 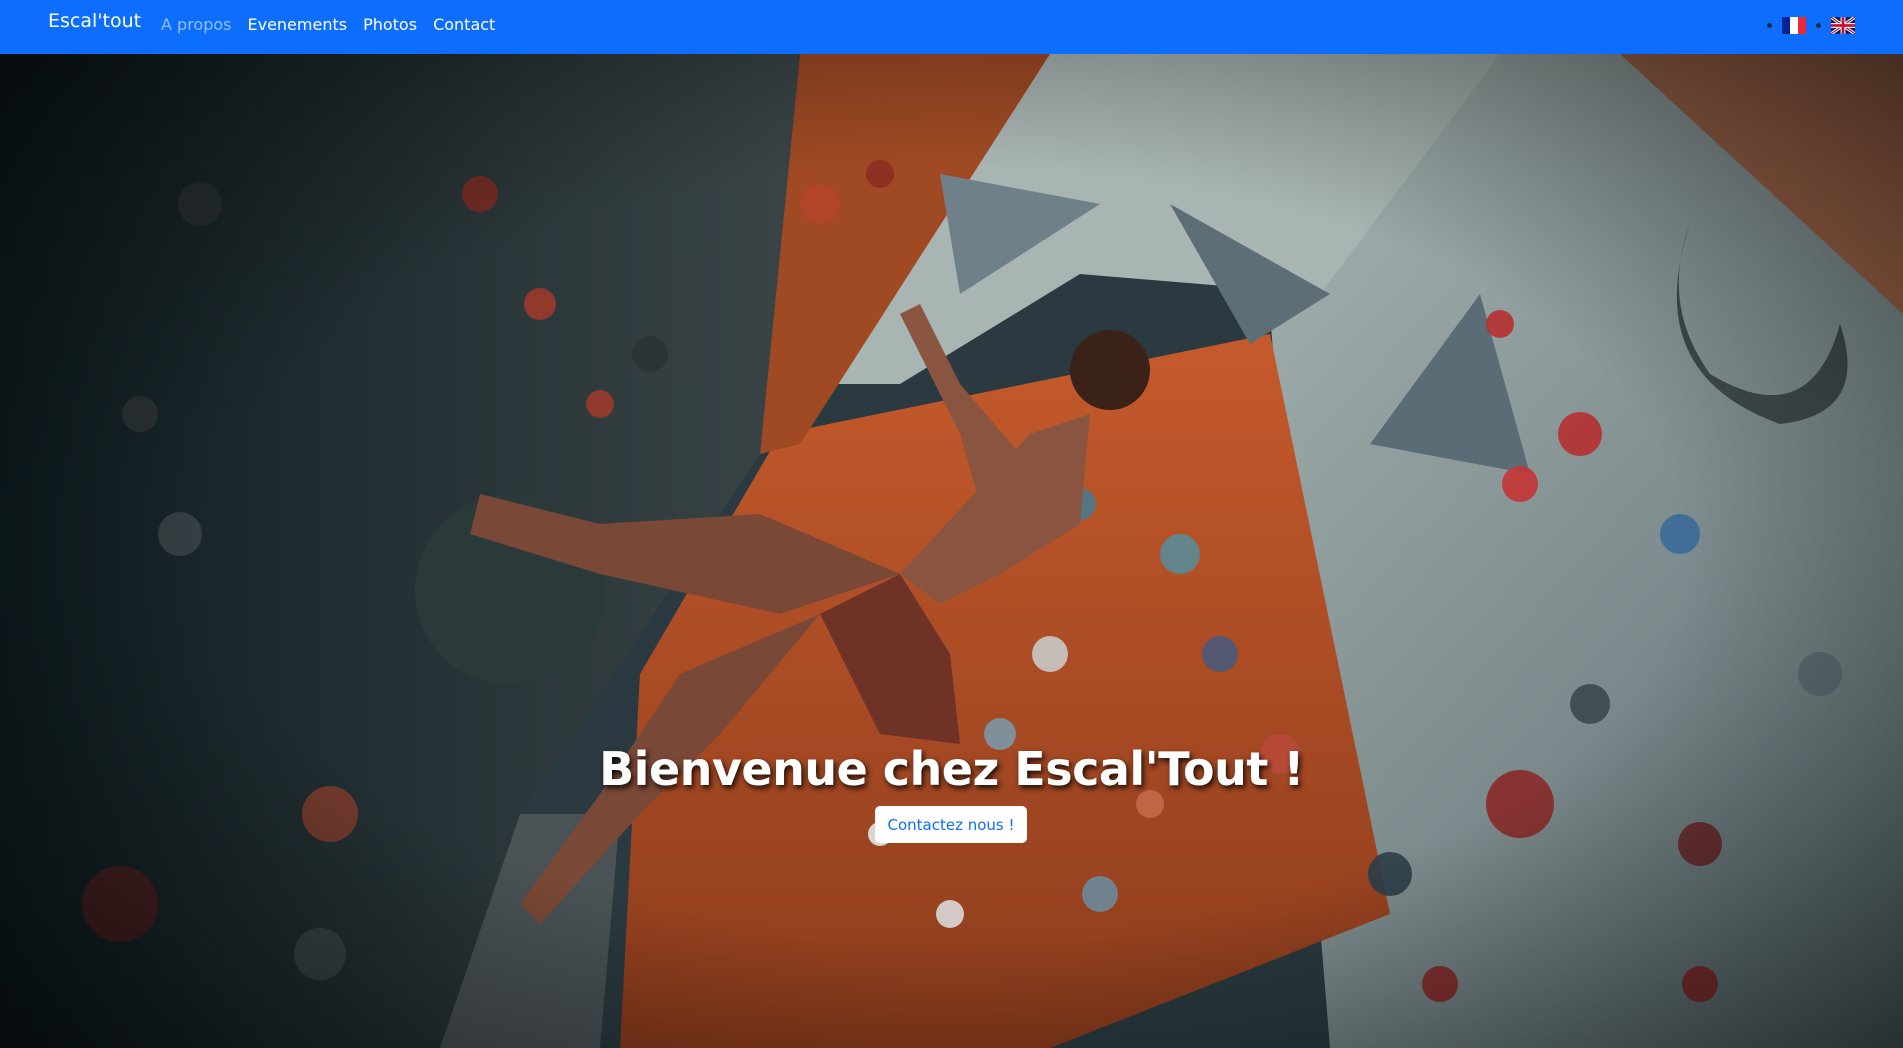 I want to click on nav-link-evenements: Evenements, so click(x=297, y=24).